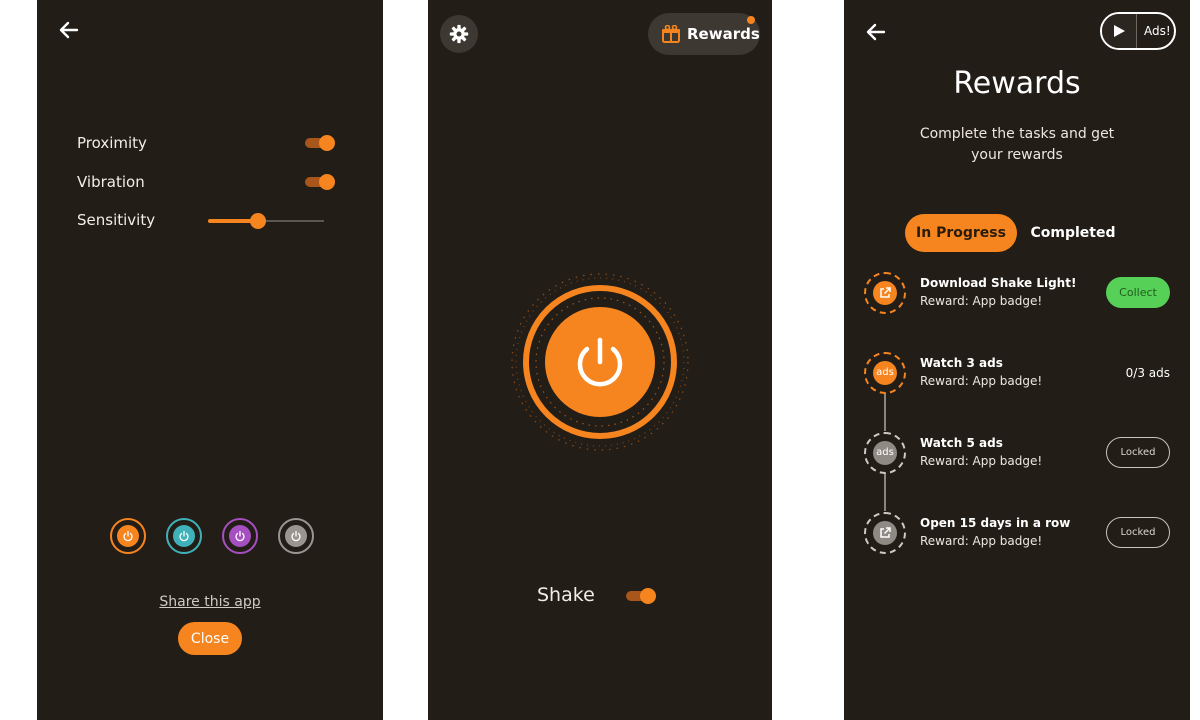  I want to click on settings-button, so click(459, 34).